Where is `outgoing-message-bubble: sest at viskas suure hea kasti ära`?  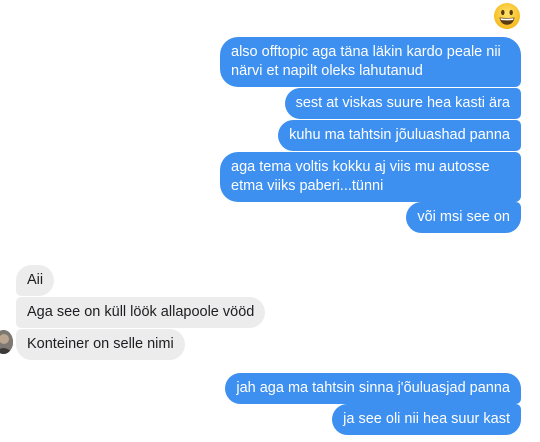
outgoing-message-bubble: sest at viskas suure hea kasti ära is located at coordinates (402, 103).